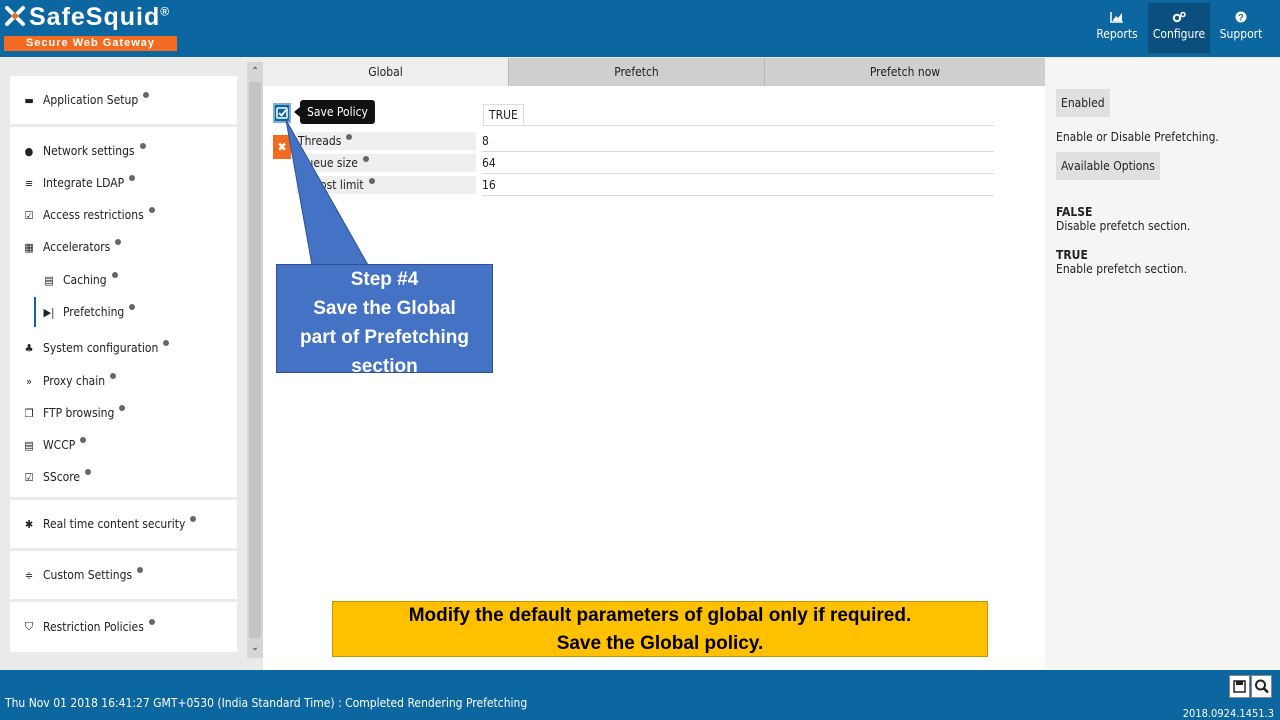 This screenshot has width=1280, height=720. I want to click on sidebar-item-label: Access restrictions, so click(93, 215).